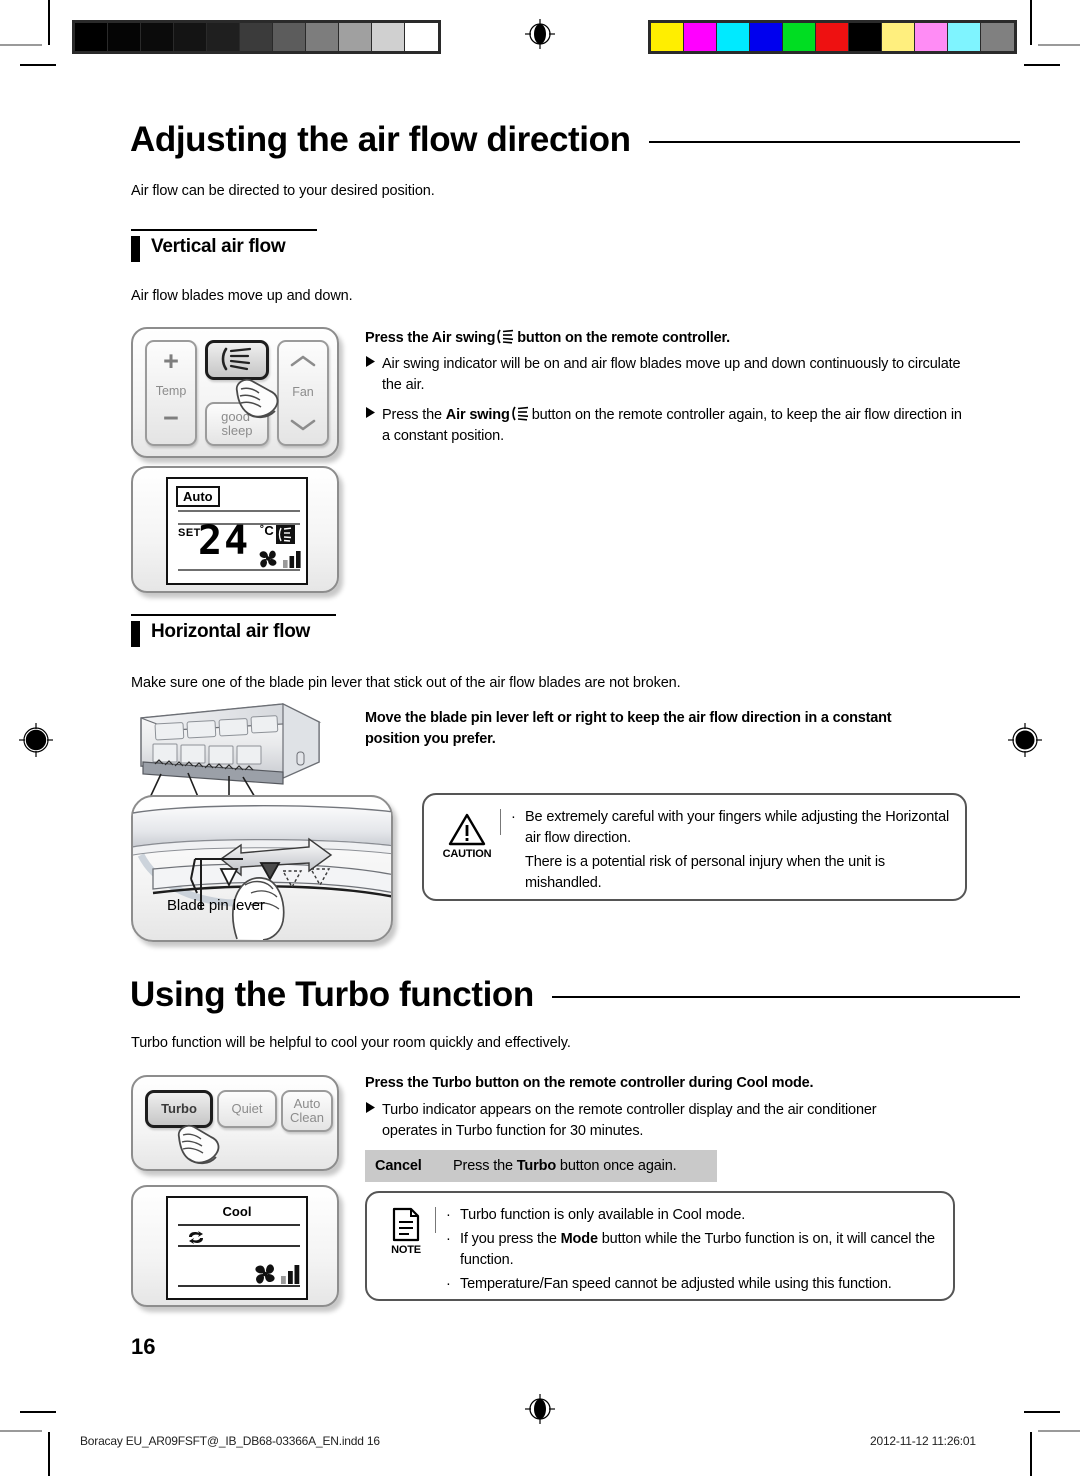 The height and width of the screenshot is (1476, 1080). What do you see at coordinates (536, 1166) in the screenshot?
I see `cancel-text-bold: Turbo` at bounding box center [536, 1166].